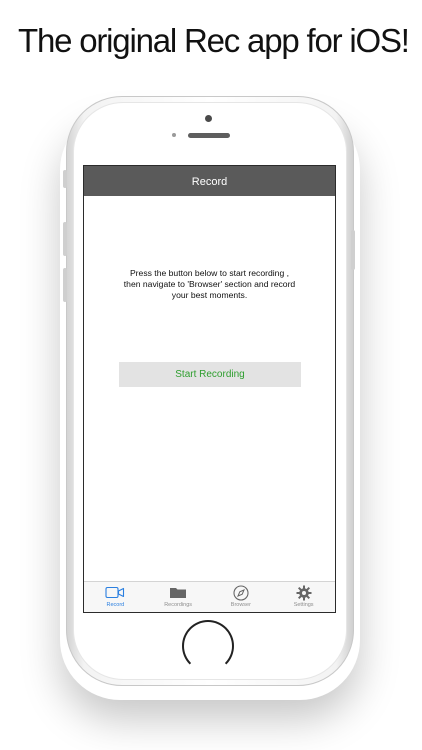 Image resolution: width=422 pixels, height=750 pixels. I want to click on phone-power-button, so click(353, 250).